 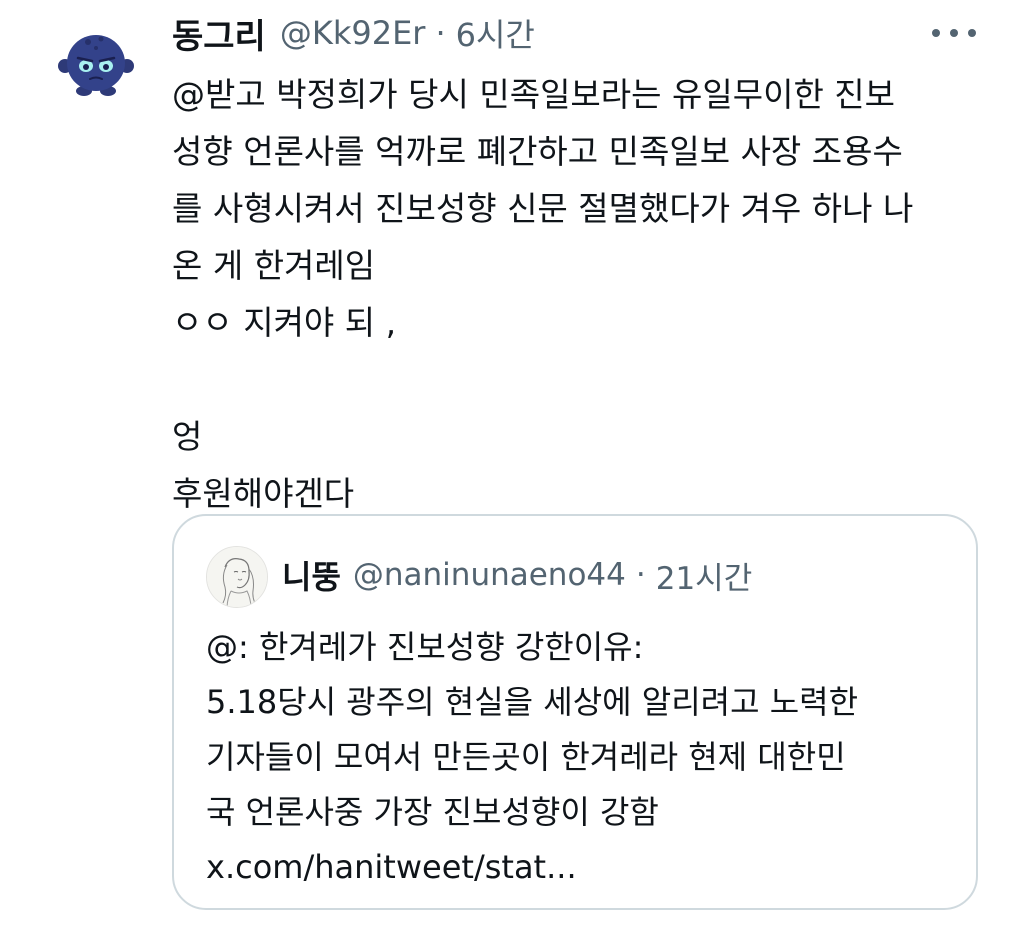 What do you see at coordinates (219, 33) in the screenshot?
I see `author-display-name: 동그리` at bounding box center [219, 33].